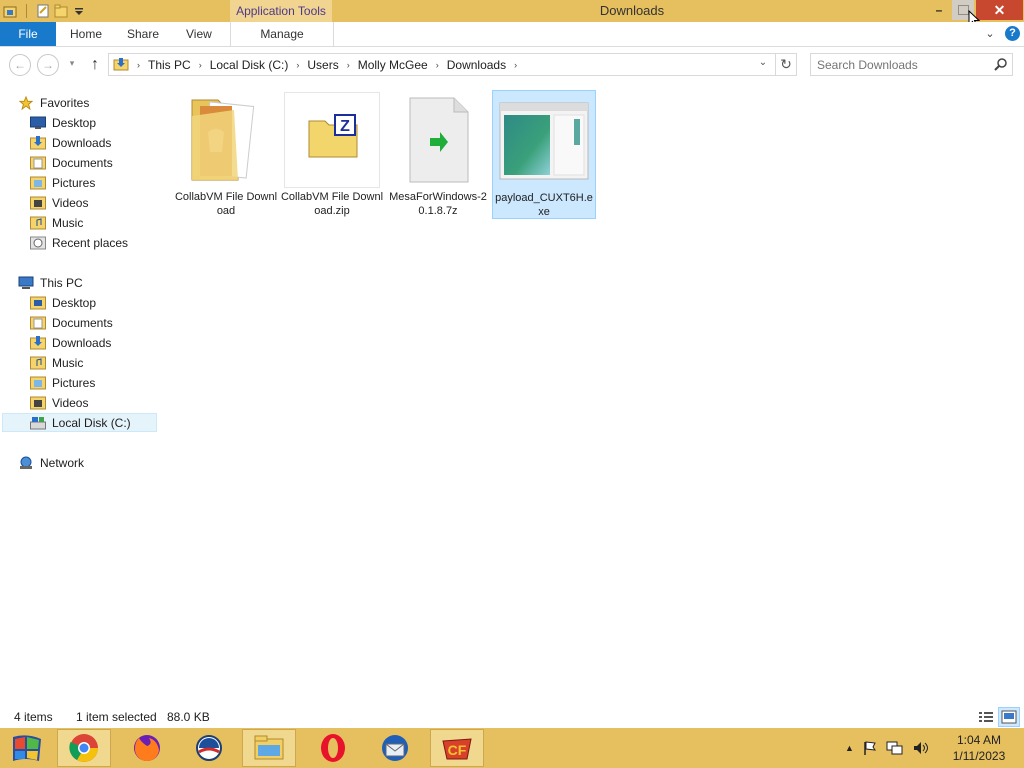  I want to click on chrome-icon, so click(83, 748).